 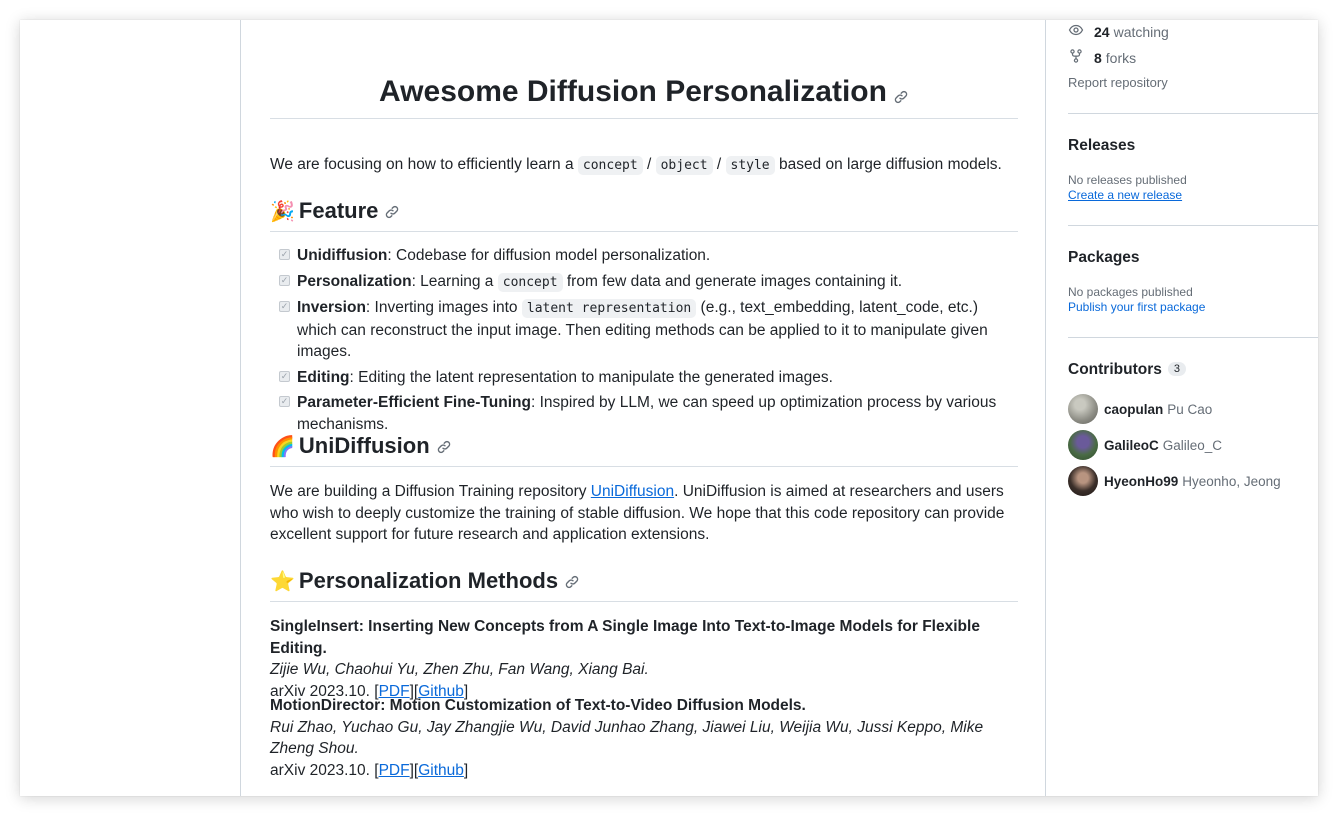 I want to click on readme-title: Awesome Diffusion Personalization, so click(x=633, y=91).